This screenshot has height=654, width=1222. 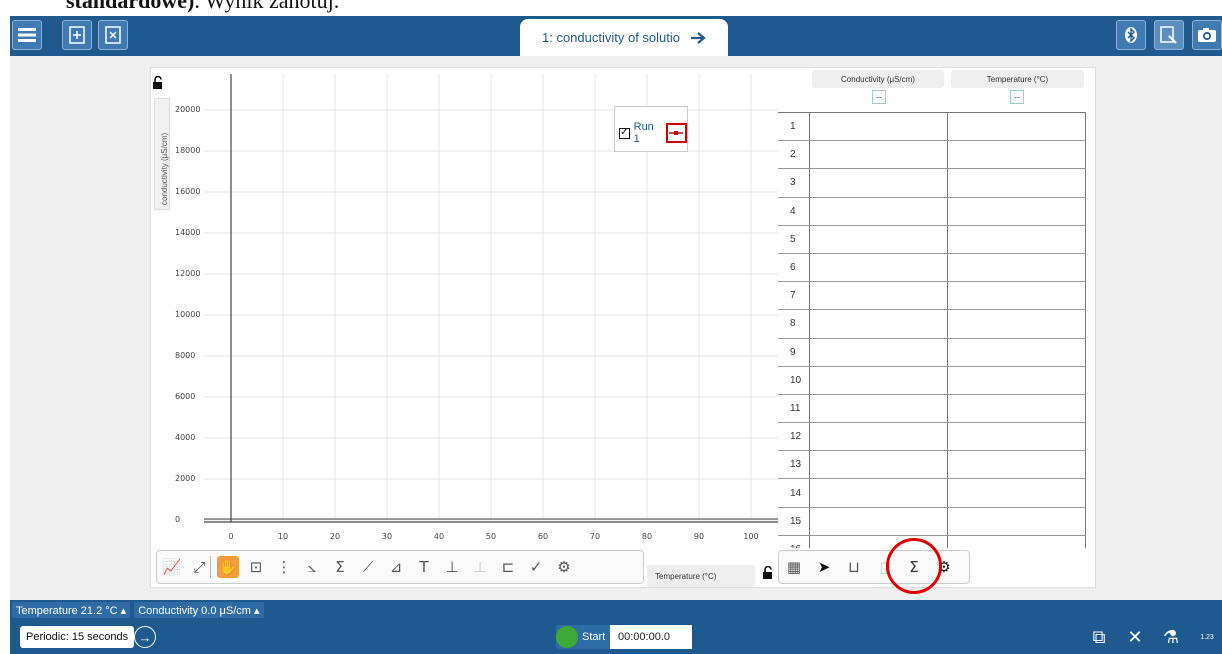 I want to click on table-row: 10, so click(x=932, y=380).